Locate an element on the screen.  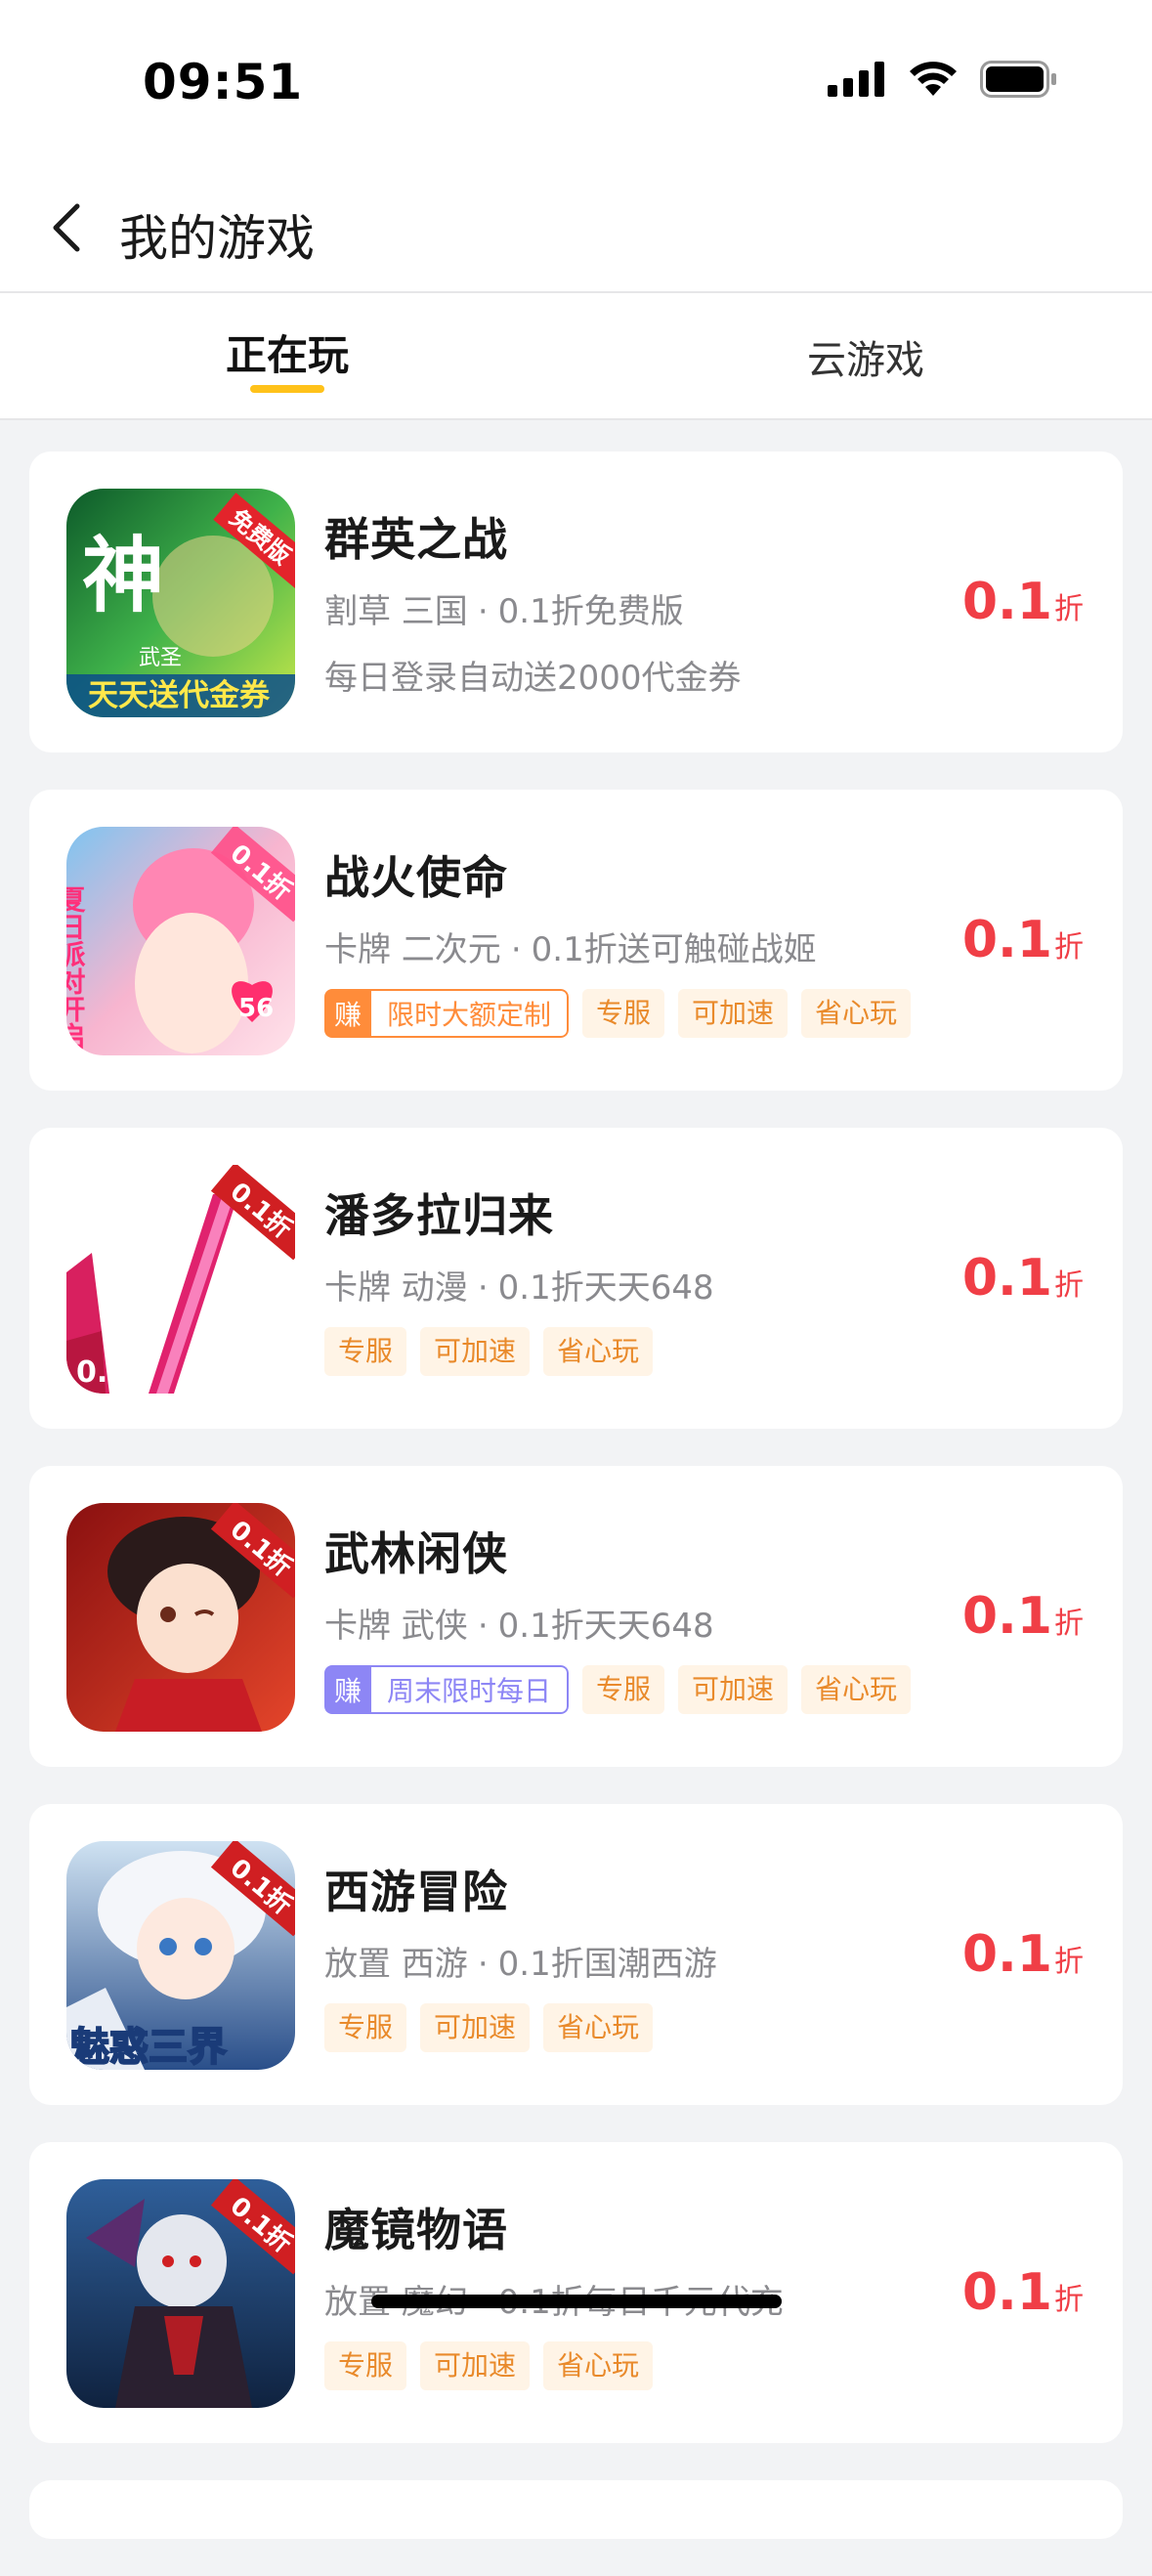
tag-row: 赚 限时大额定制 专服 可加速 省心玩 is located at coordinates (618, 1014).